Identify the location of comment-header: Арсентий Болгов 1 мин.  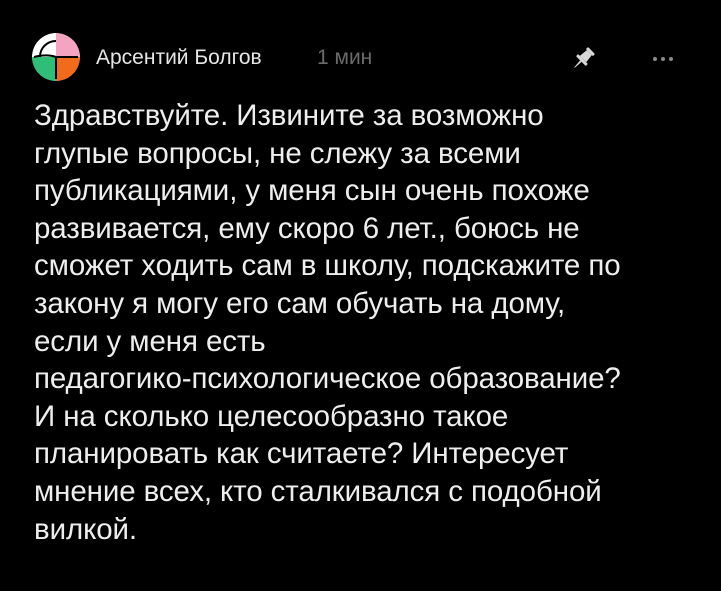
(362, 58).